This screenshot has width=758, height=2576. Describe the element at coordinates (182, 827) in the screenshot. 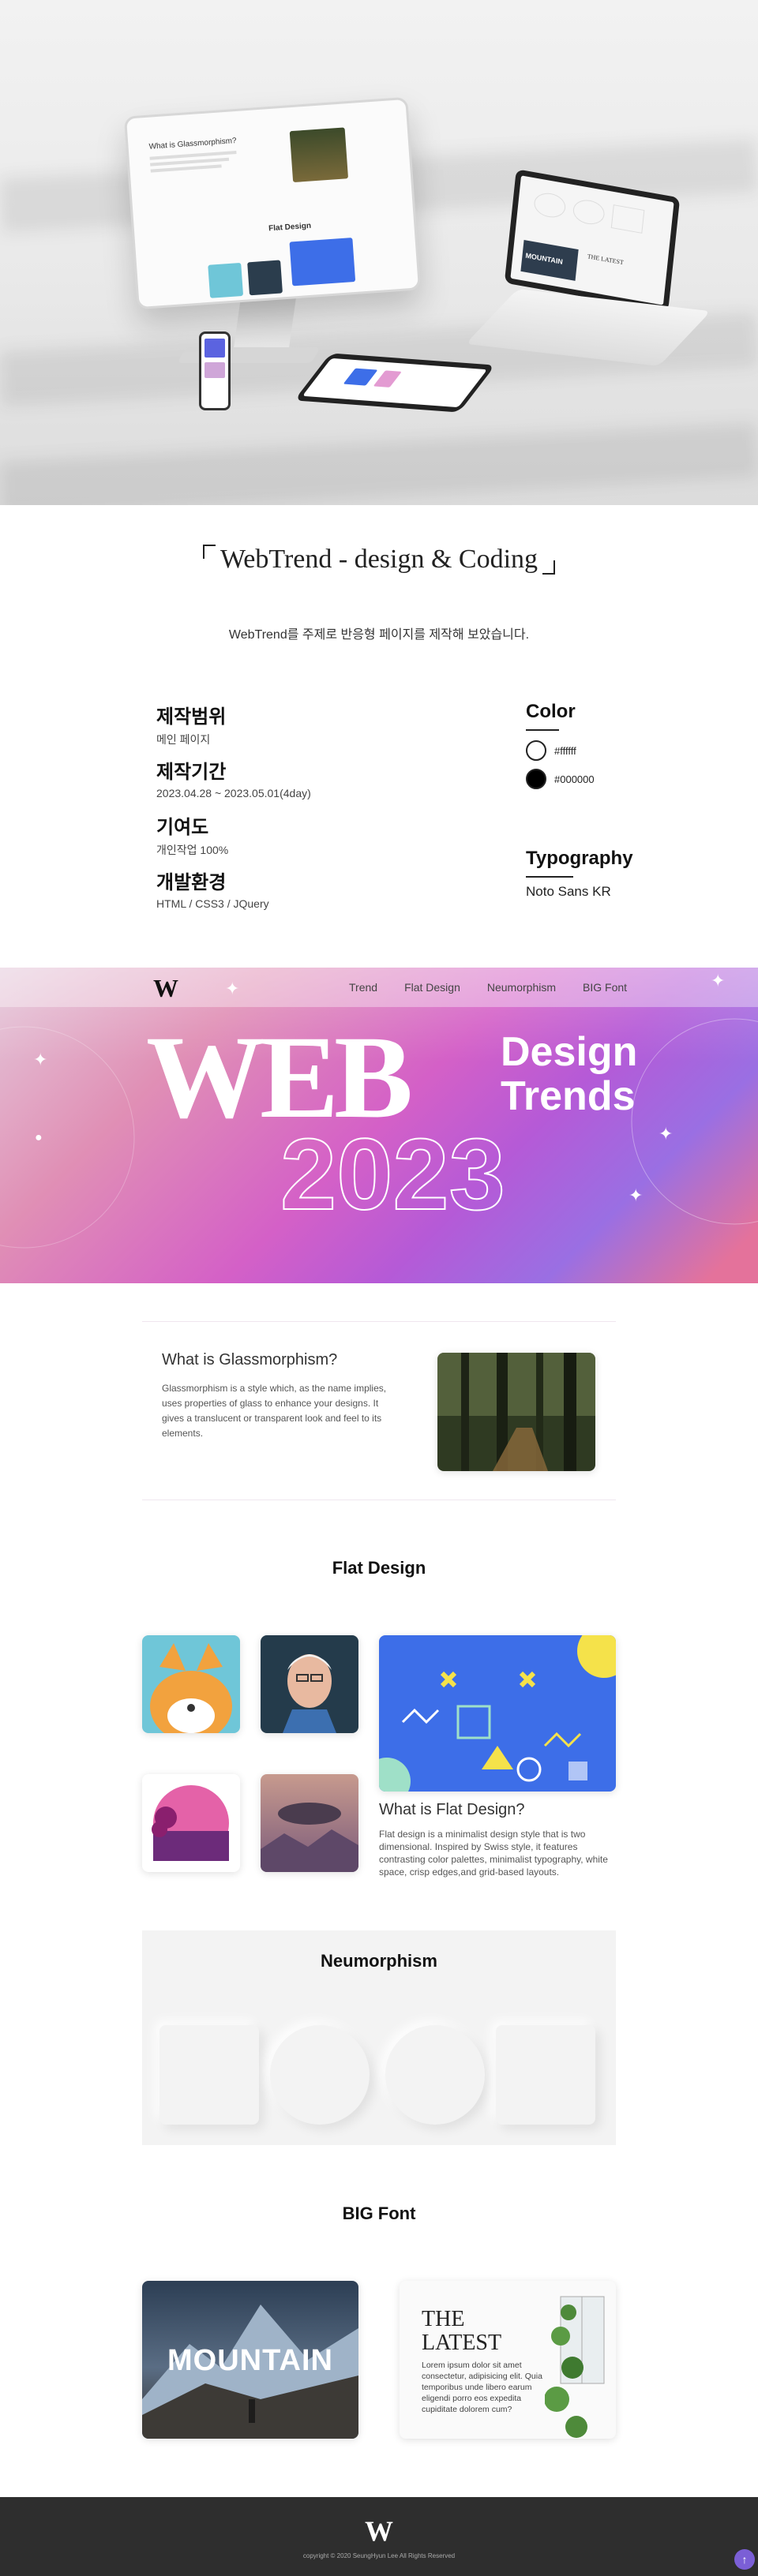

I see `contribution-label: 기여도` at that location.